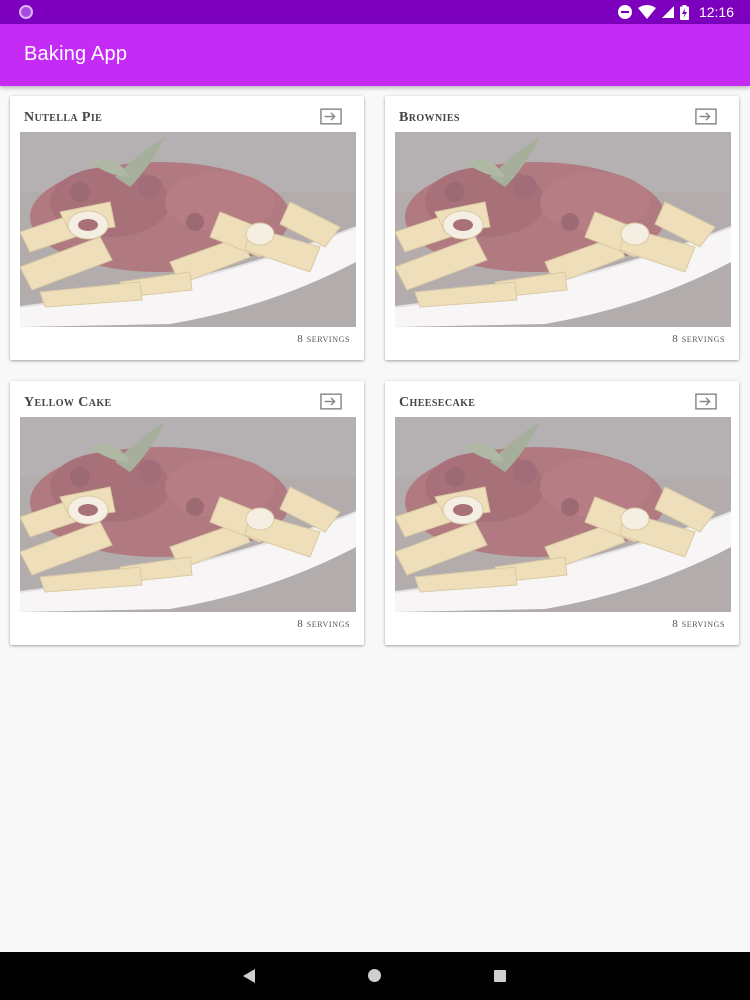 This screenshot has width=750, height=1000. I want to click on recipe-card: Nutella Pie 8 servings, so click(187, 228).